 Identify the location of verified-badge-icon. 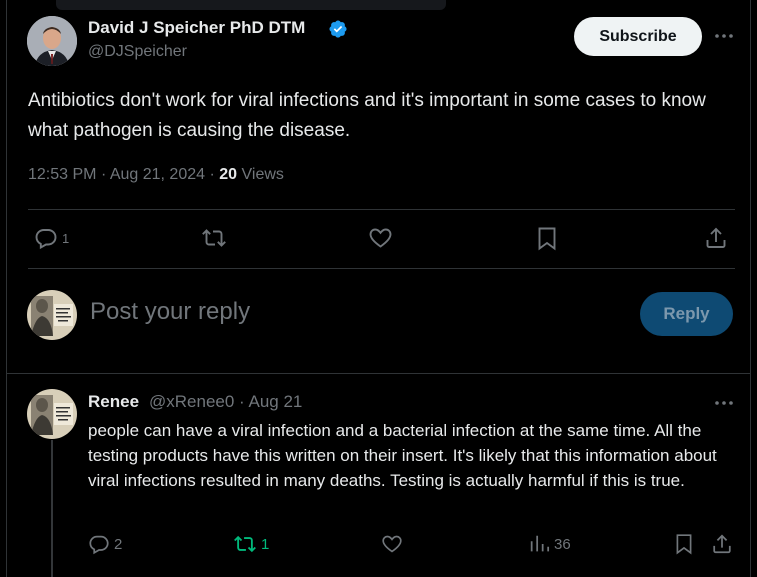
(338, 29).